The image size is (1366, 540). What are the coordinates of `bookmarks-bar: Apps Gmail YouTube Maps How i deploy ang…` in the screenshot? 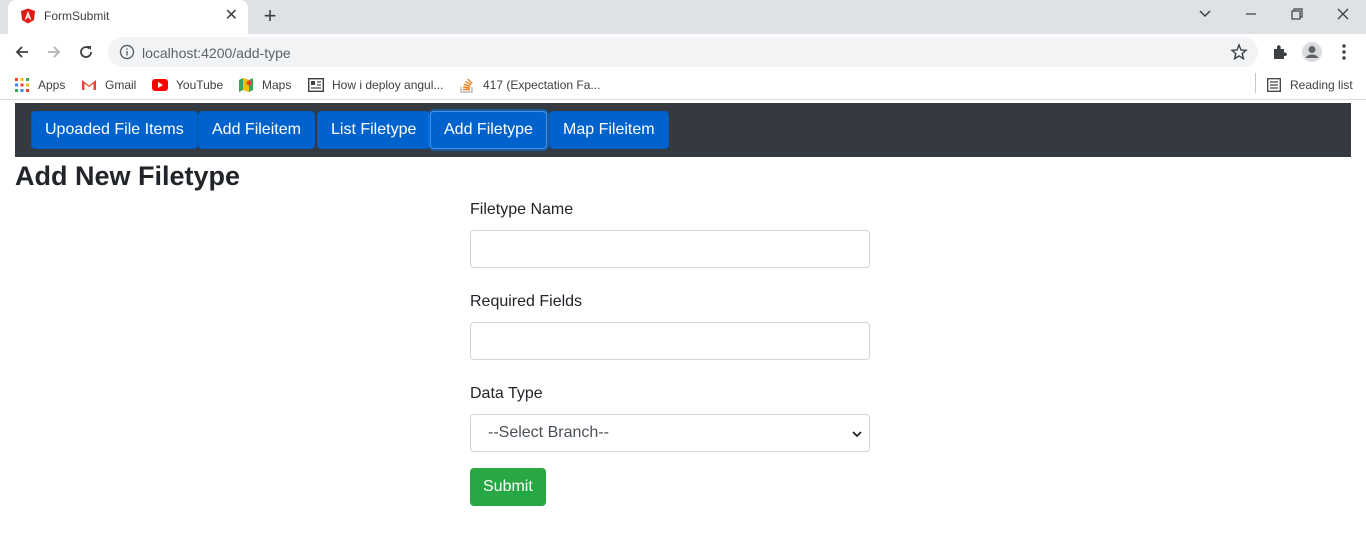 It's located at (683, 85).